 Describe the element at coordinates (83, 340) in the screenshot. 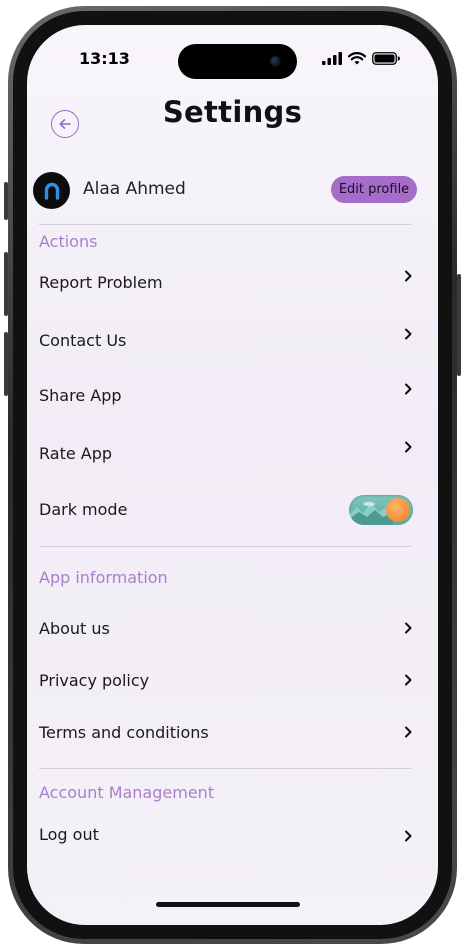

I see `settings-item-label: Contact Us` at that location.